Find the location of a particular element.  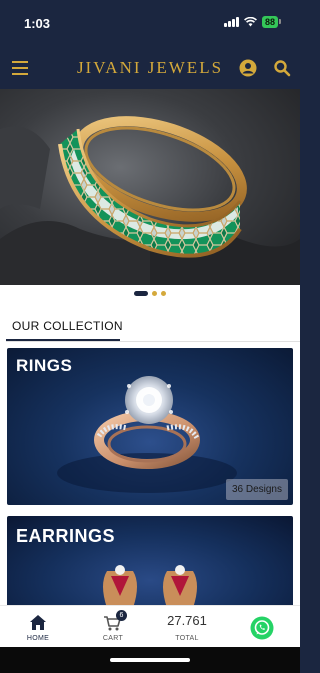

wifi-icon is located at coordinates (250, 22).